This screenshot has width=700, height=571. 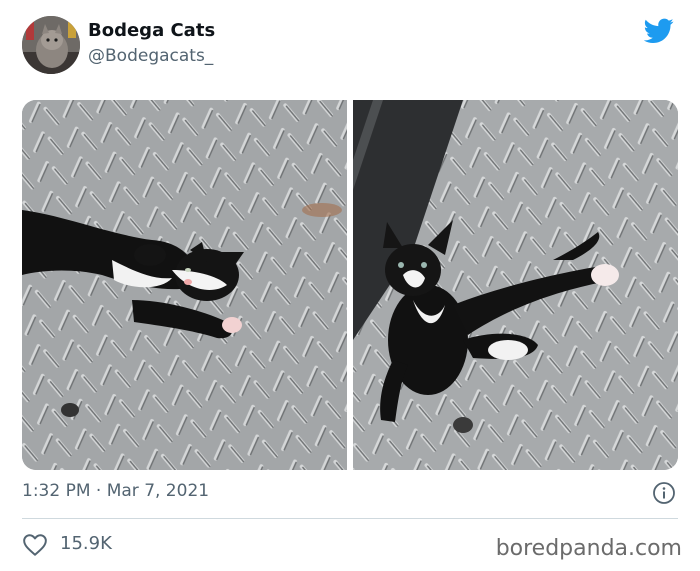 I want to click on tweet-timestamp: 1:32 PM · Mar 7, 2021, so click(x=115, y=491).